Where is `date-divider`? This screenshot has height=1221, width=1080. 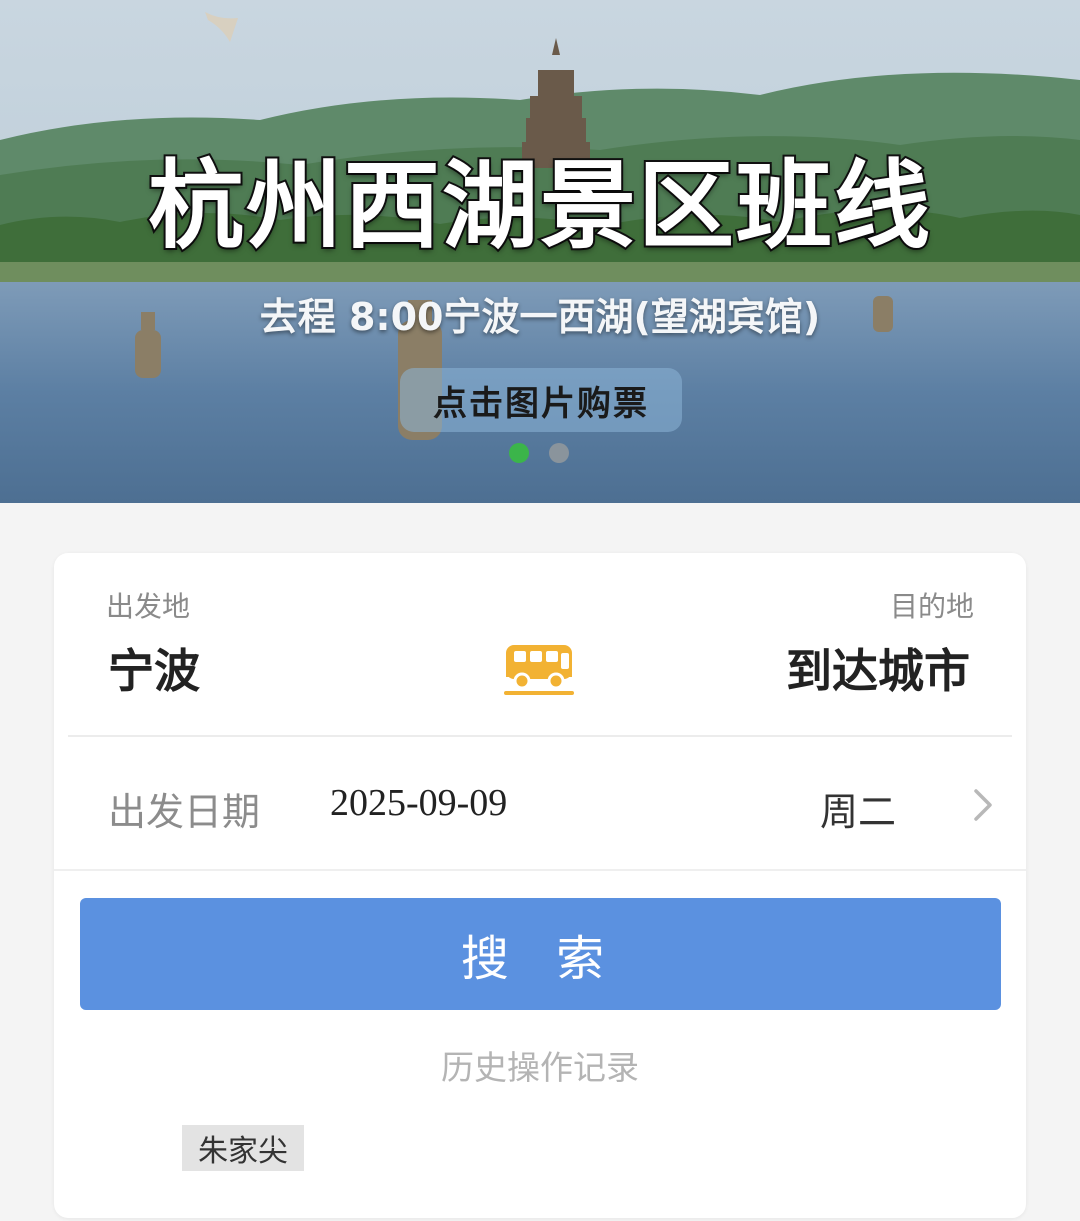
date-divider is located at coordinates (540, 870).